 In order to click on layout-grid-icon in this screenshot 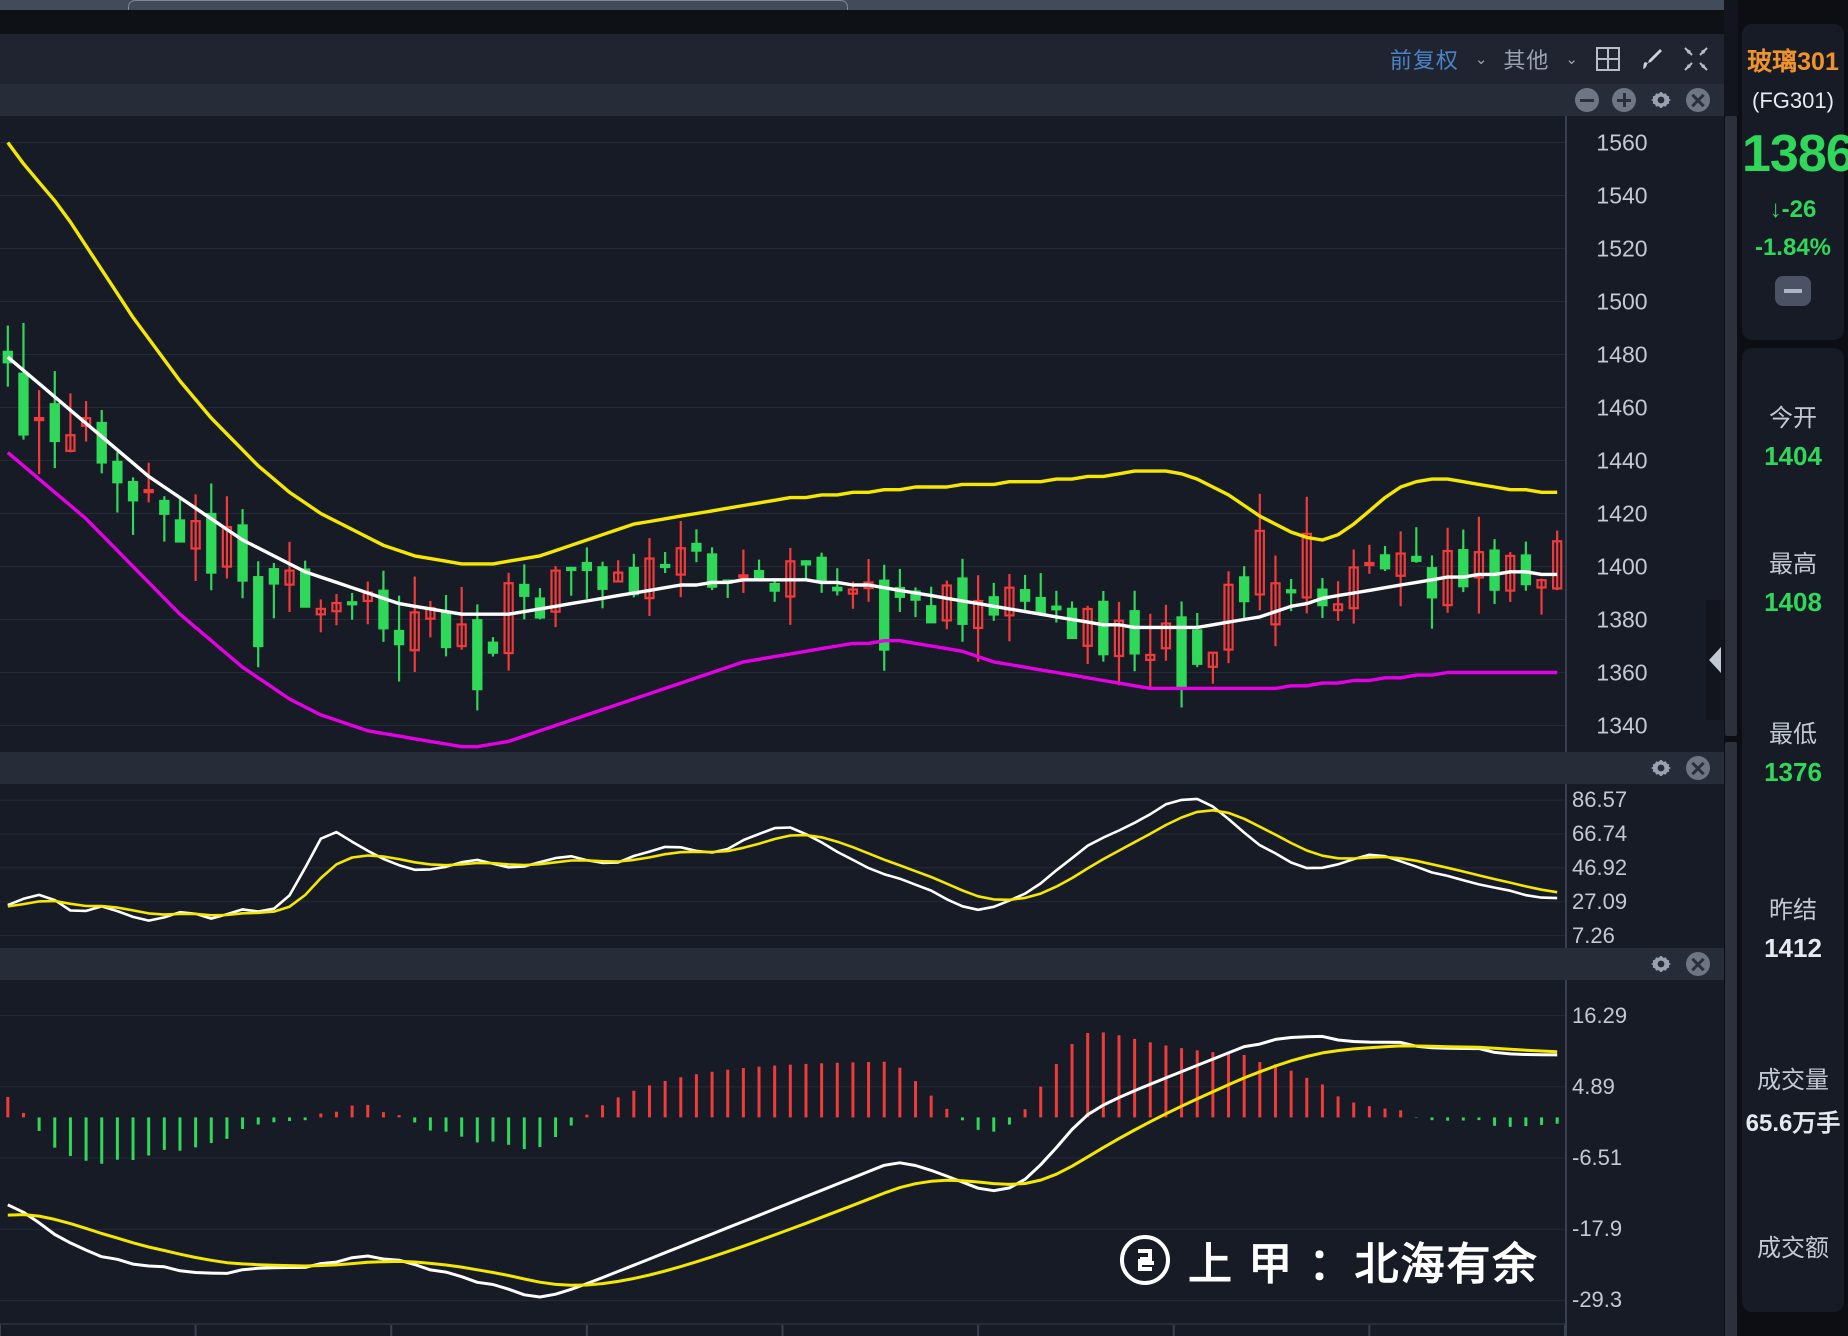, I will do `click(1608, 59)`.